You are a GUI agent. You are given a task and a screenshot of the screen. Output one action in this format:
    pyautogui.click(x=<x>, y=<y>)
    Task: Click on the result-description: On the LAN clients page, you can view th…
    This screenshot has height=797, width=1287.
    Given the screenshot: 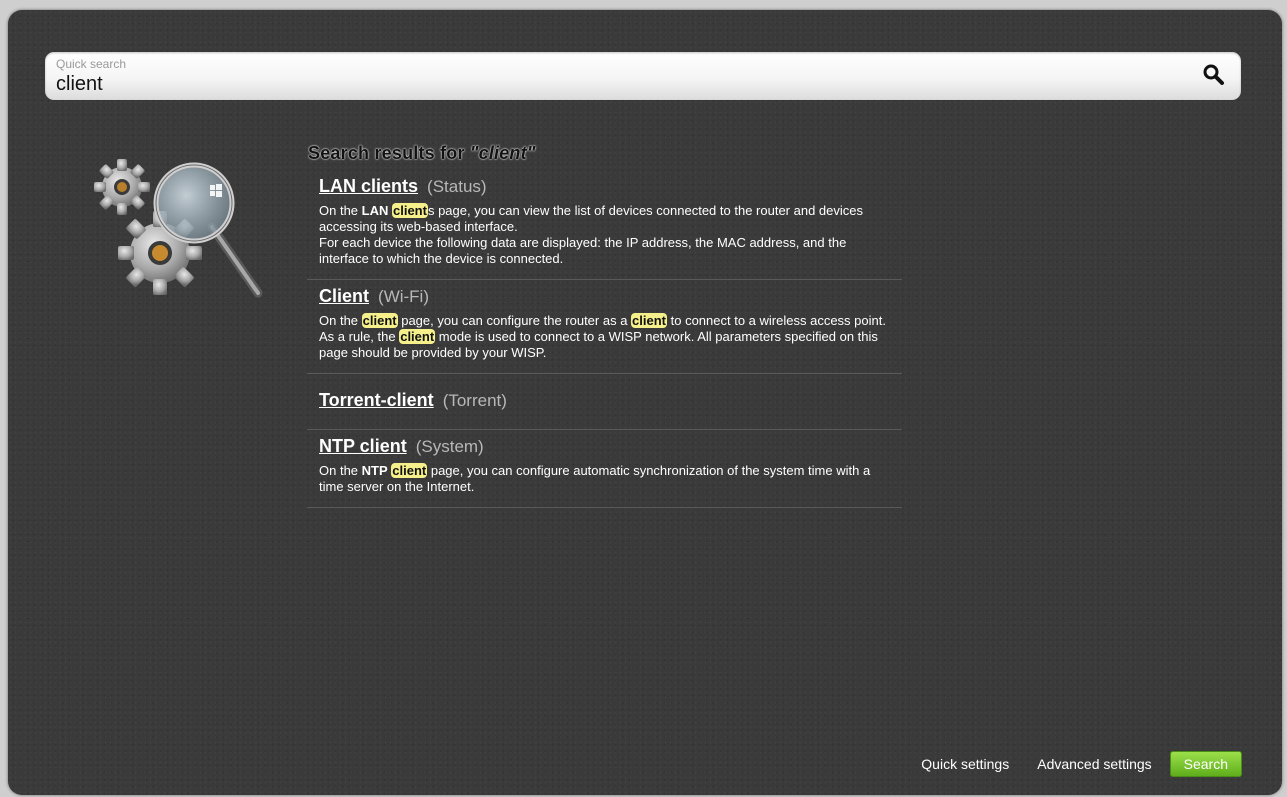 What is the action you would take?
    pyautogui.click(x=604, y=235)
    